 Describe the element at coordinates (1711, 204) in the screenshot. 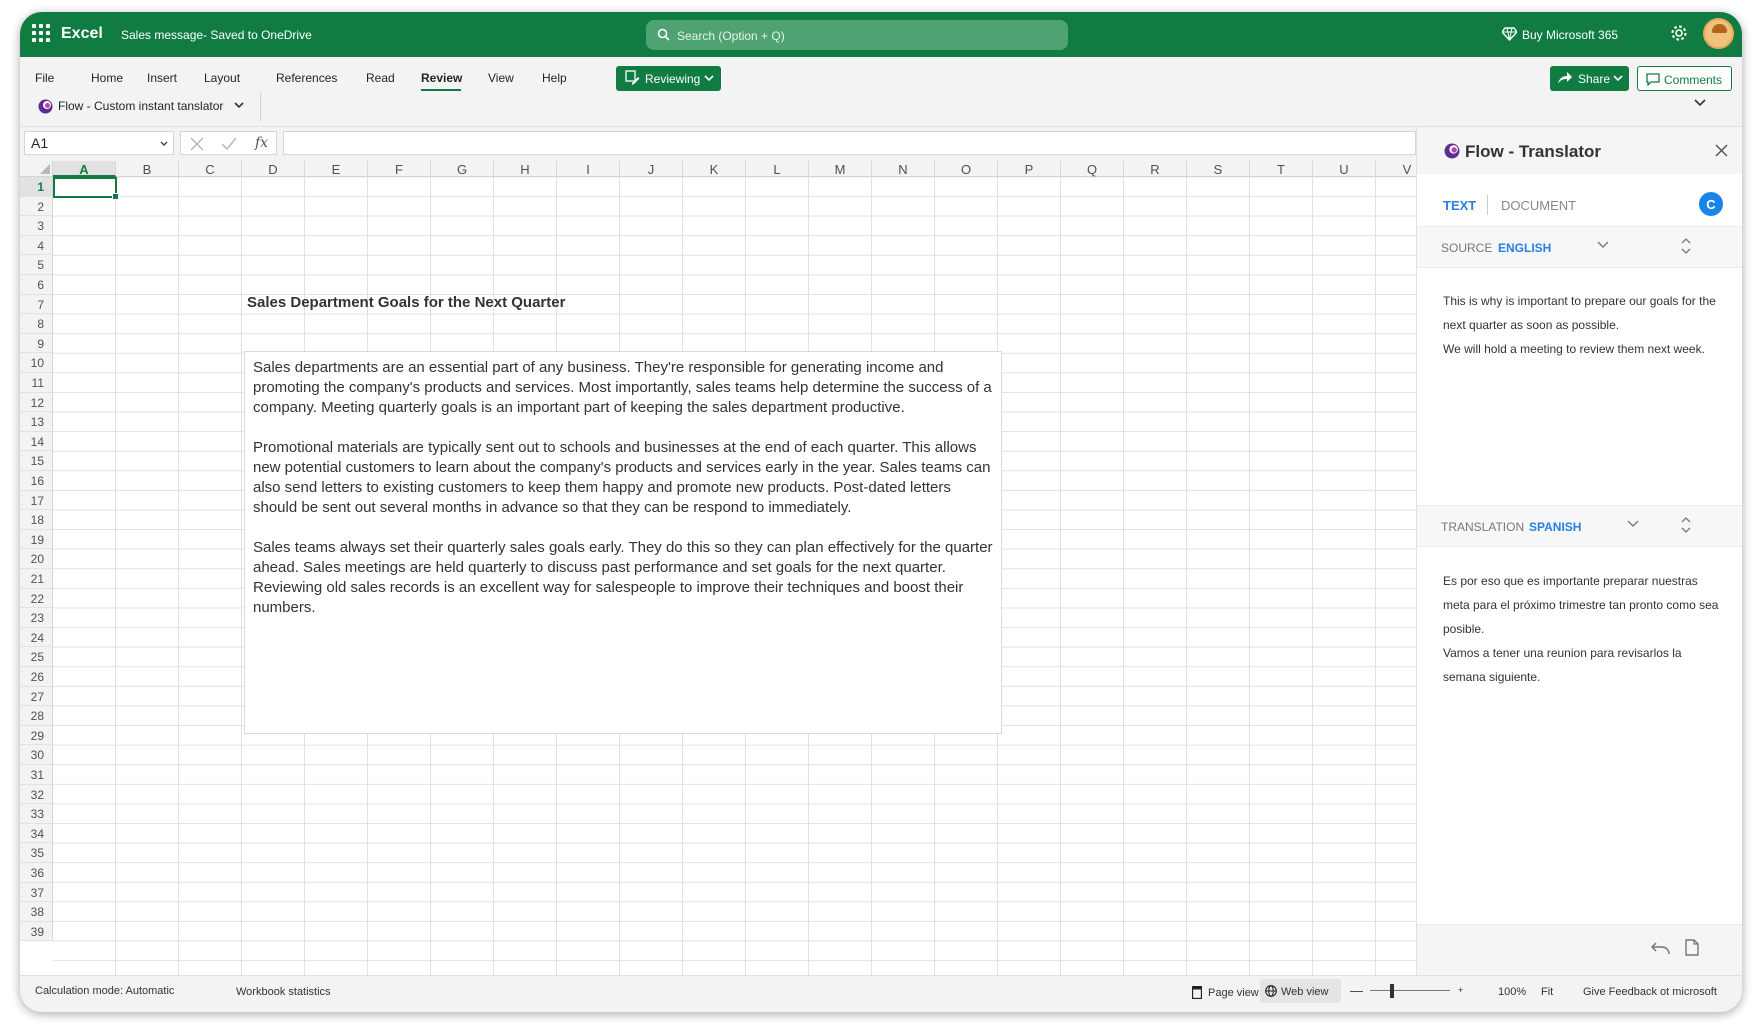

I see `account-badge: C` at that location.